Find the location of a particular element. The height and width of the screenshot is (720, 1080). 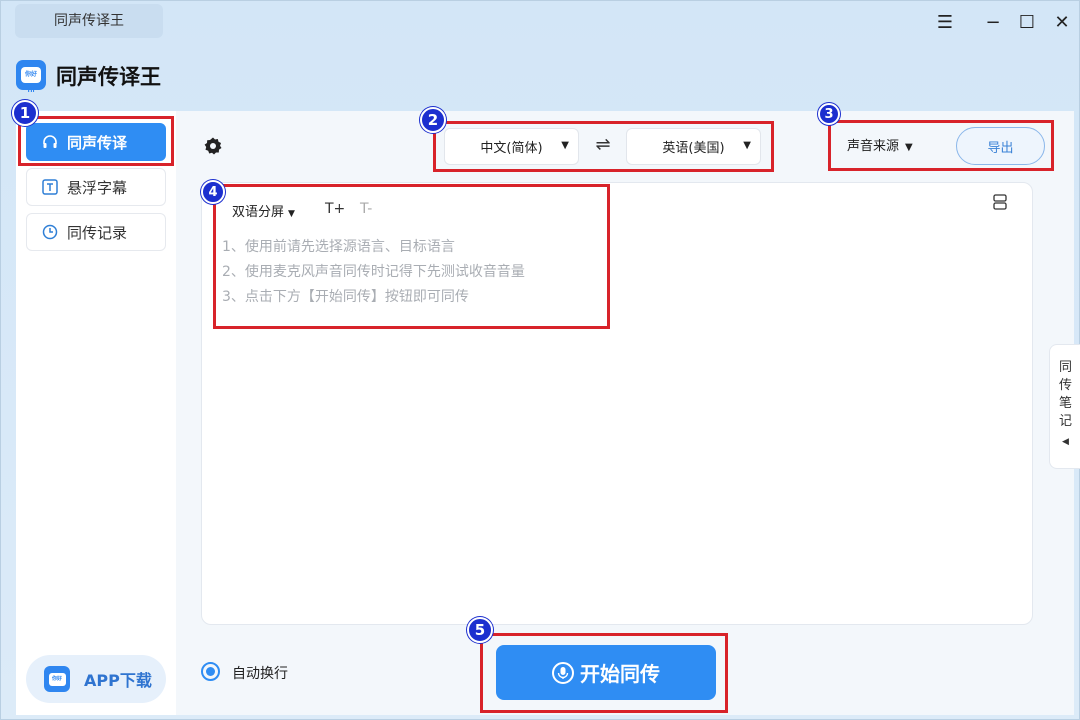

text-box-icon is located at coordinates (50, 187).